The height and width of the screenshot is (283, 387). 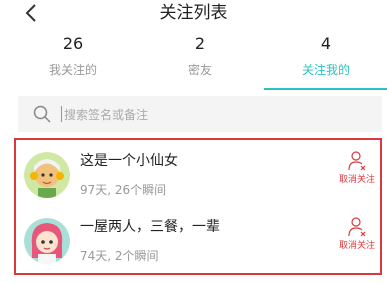 I want to click on tab-following-count: 26, so click(x=73, y=43).